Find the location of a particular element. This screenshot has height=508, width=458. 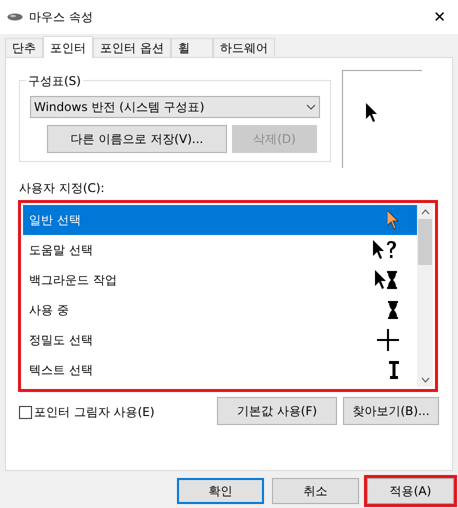

help-cursor-icon is located at coordinates (386, 250).